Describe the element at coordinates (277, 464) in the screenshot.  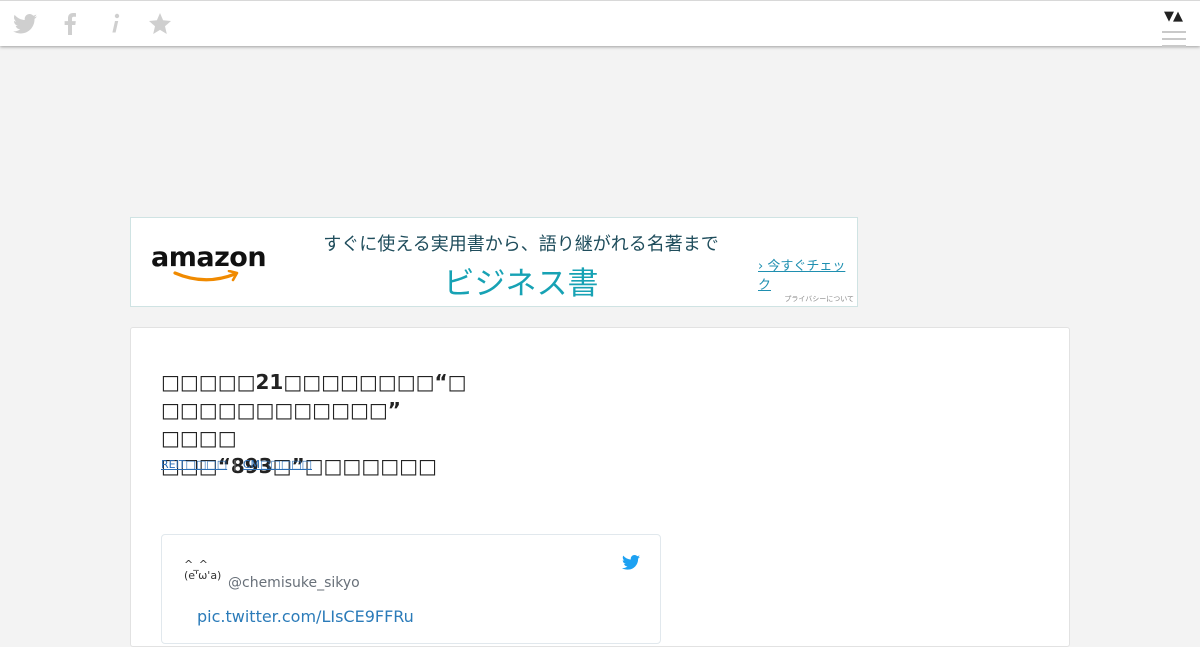
I see `tag-link: CM□□□□□` at that location.